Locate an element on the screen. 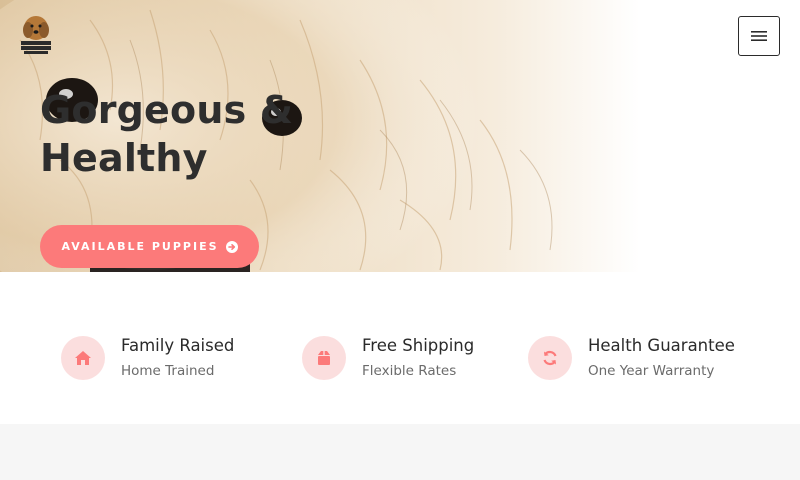 This screenshot has height=480, width=800. home-icon is located at coordinates (83, 358).